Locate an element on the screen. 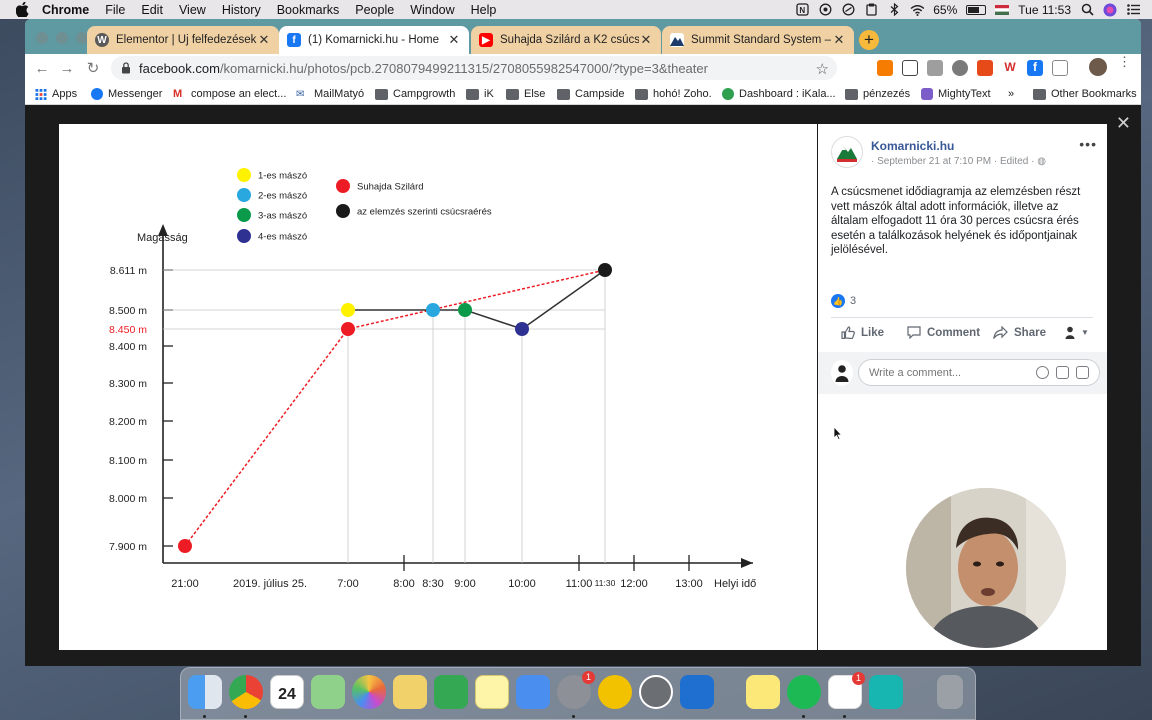 The height and width of the screenshot is (720, 1152). stickies-icon is located at coordinates (763, 692).